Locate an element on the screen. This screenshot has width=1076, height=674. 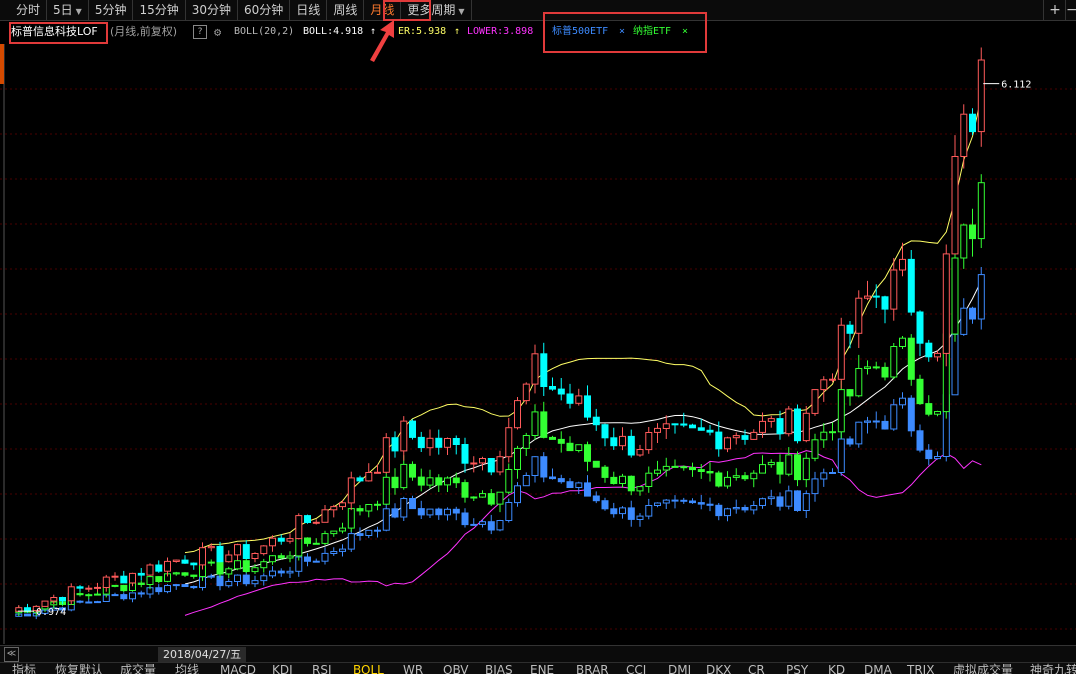
indicator-tab-8: WR is located at coordinates (413, 668).